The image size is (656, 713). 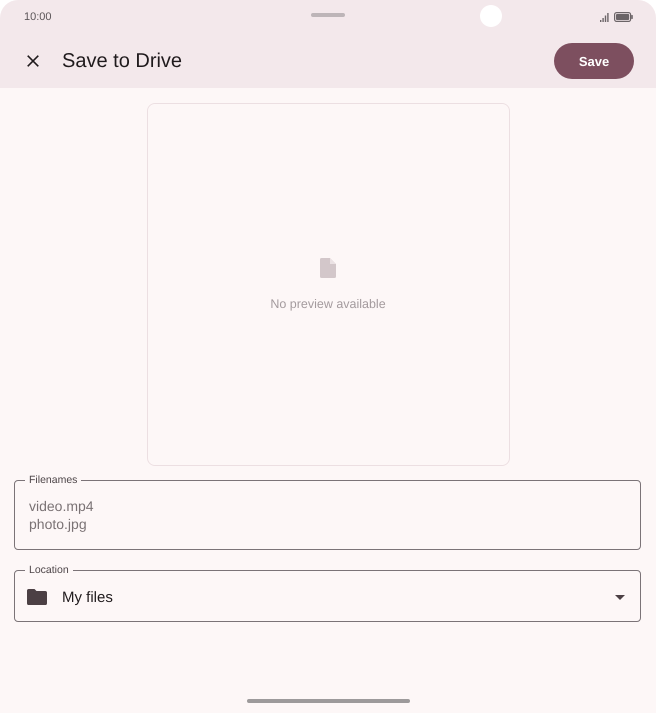 What do you see at coordinates (53, 480) in the screenshot?
I see `field-label: Filenames` at bounding box center [53, 480].